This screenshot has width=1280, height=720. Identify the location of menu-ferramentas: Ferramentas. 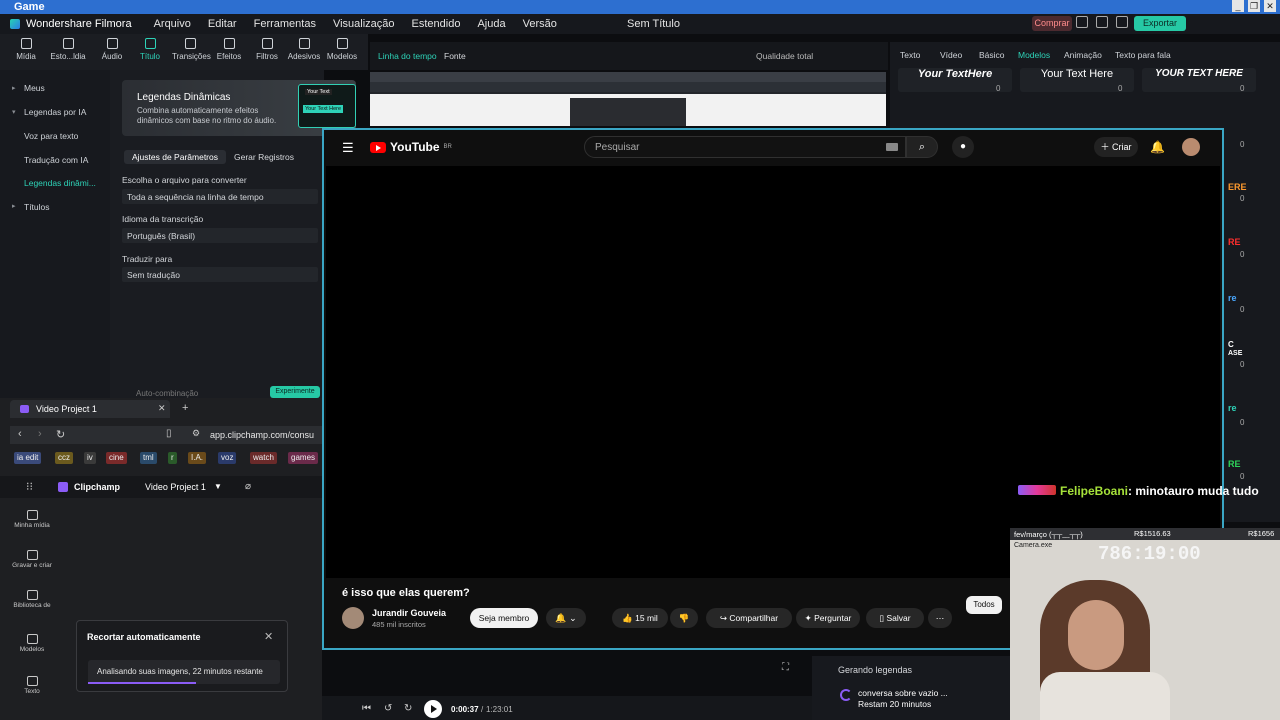
(285, 24).